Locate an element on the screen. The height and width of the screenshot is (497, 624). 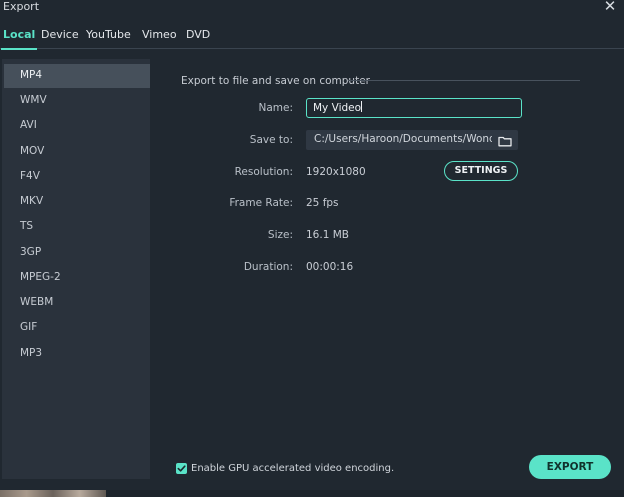
format-item-3gp: 3GP is located at coordinates (77, 253).